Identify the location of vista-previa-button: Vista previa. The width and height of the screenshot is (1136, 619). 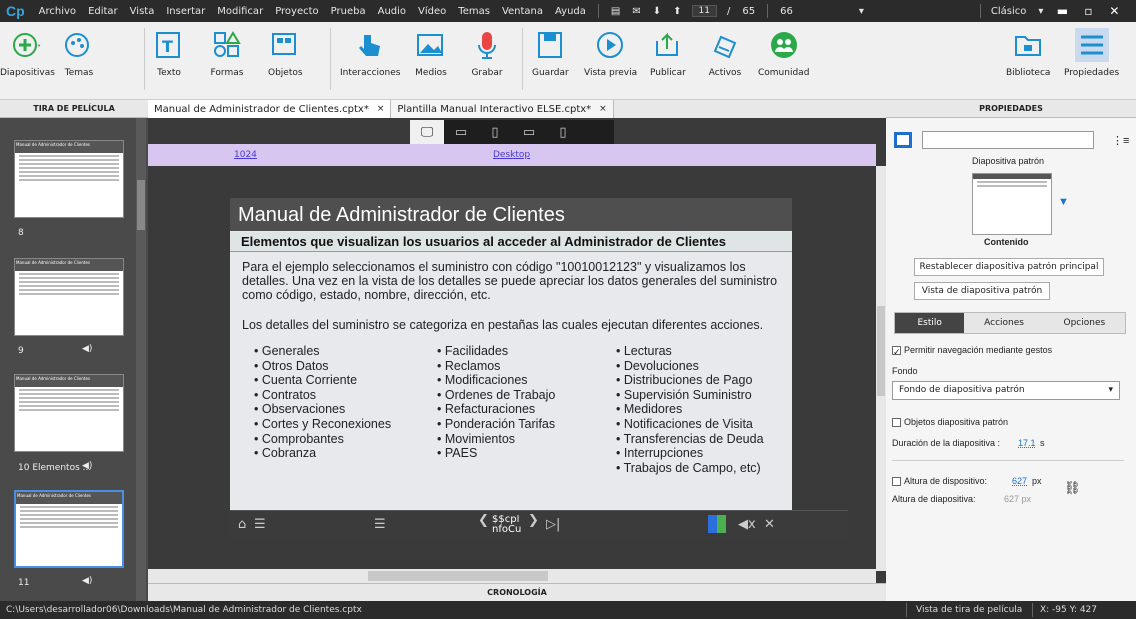
(610, 53).